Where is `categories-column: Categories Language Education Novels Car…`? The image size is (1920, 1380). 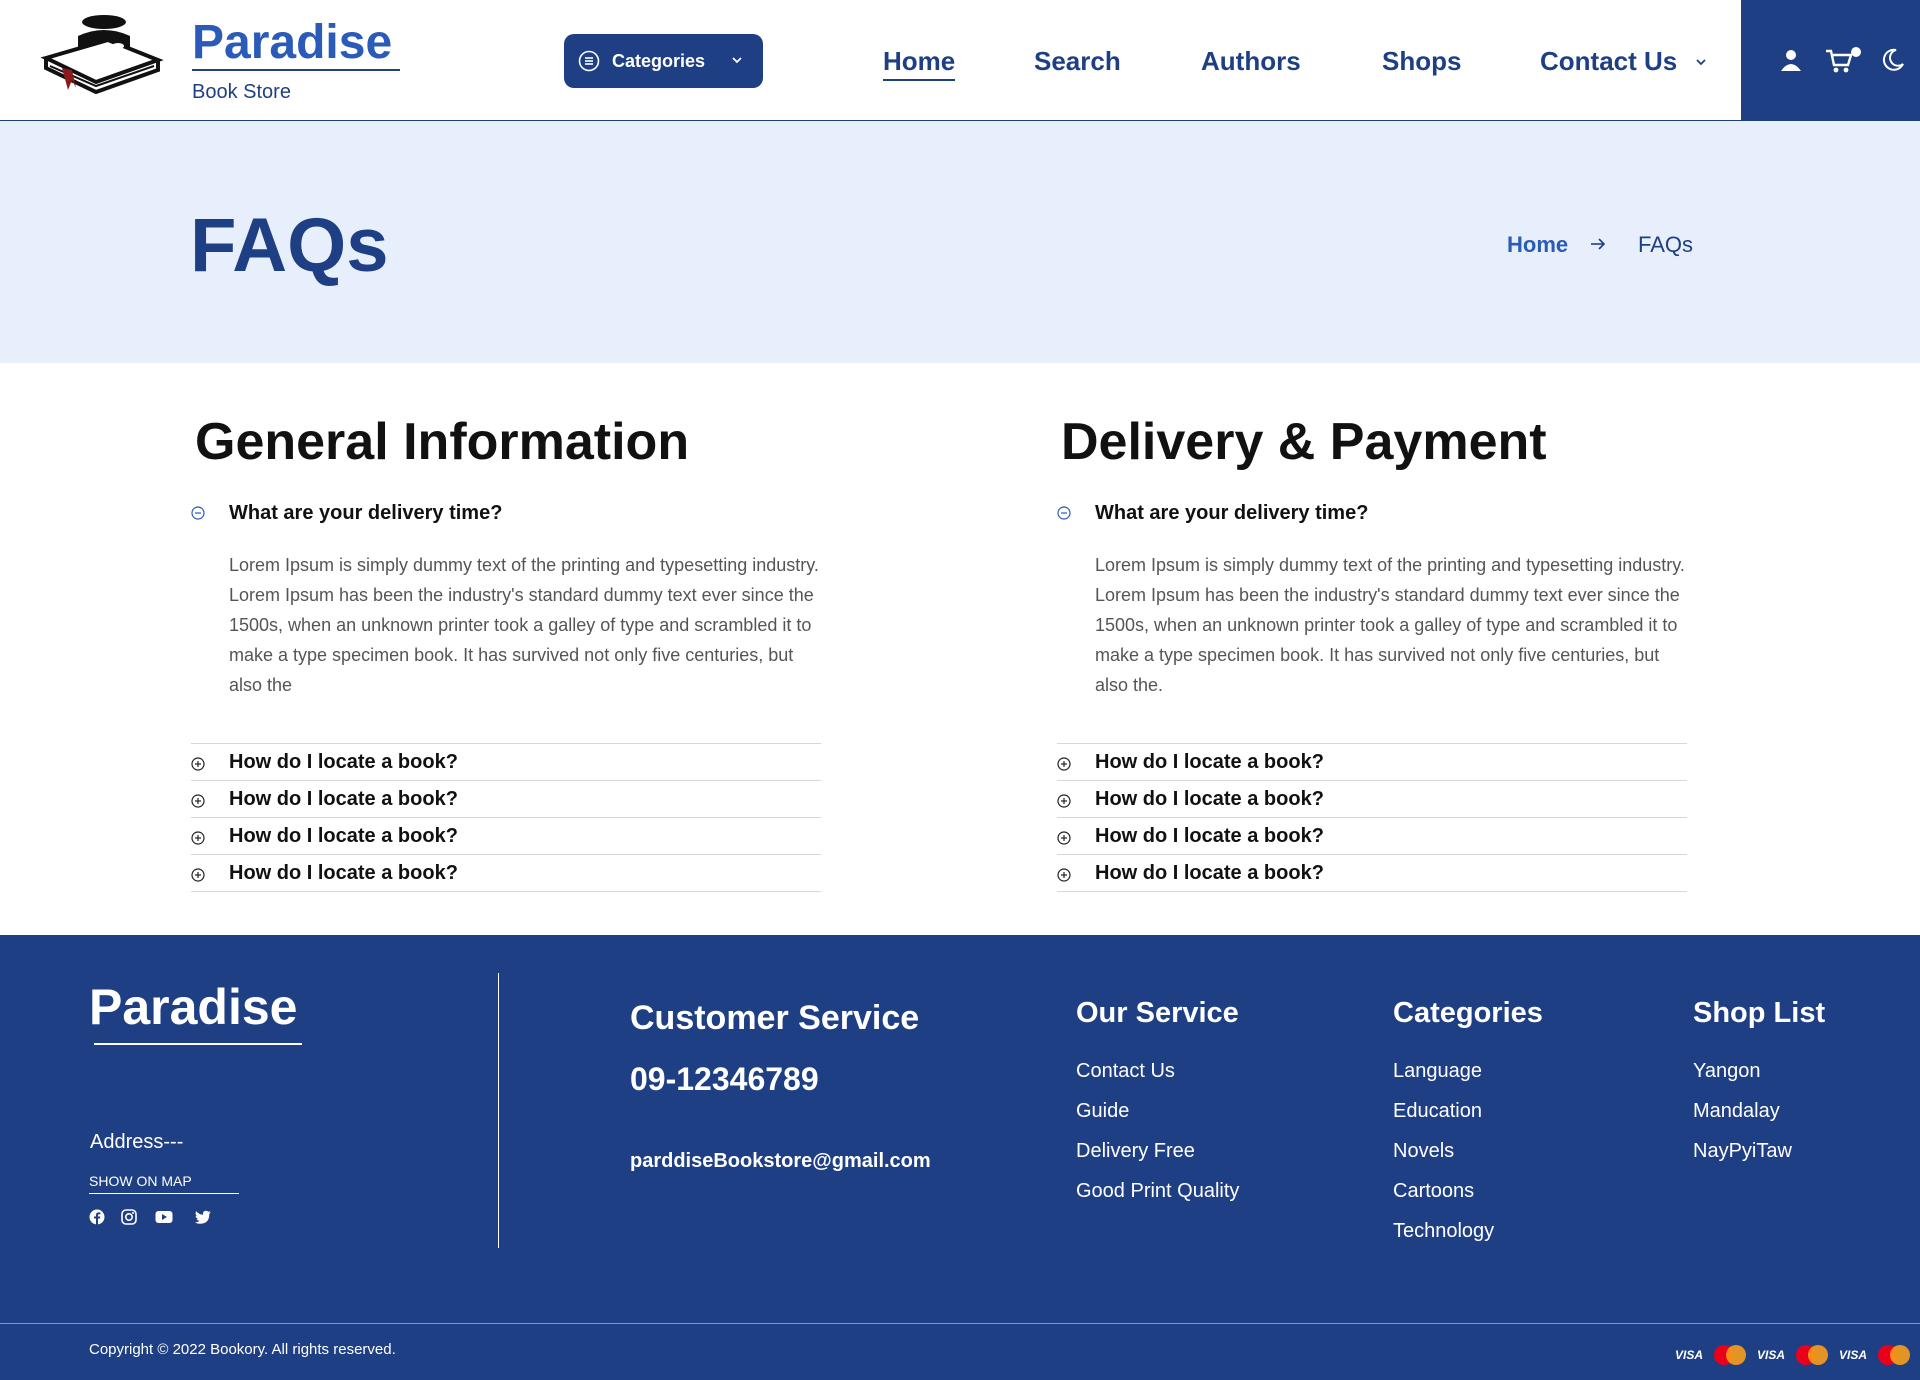 categories-column: Categories Language Education Novels Car… is located at coordinates (1468, 1123).